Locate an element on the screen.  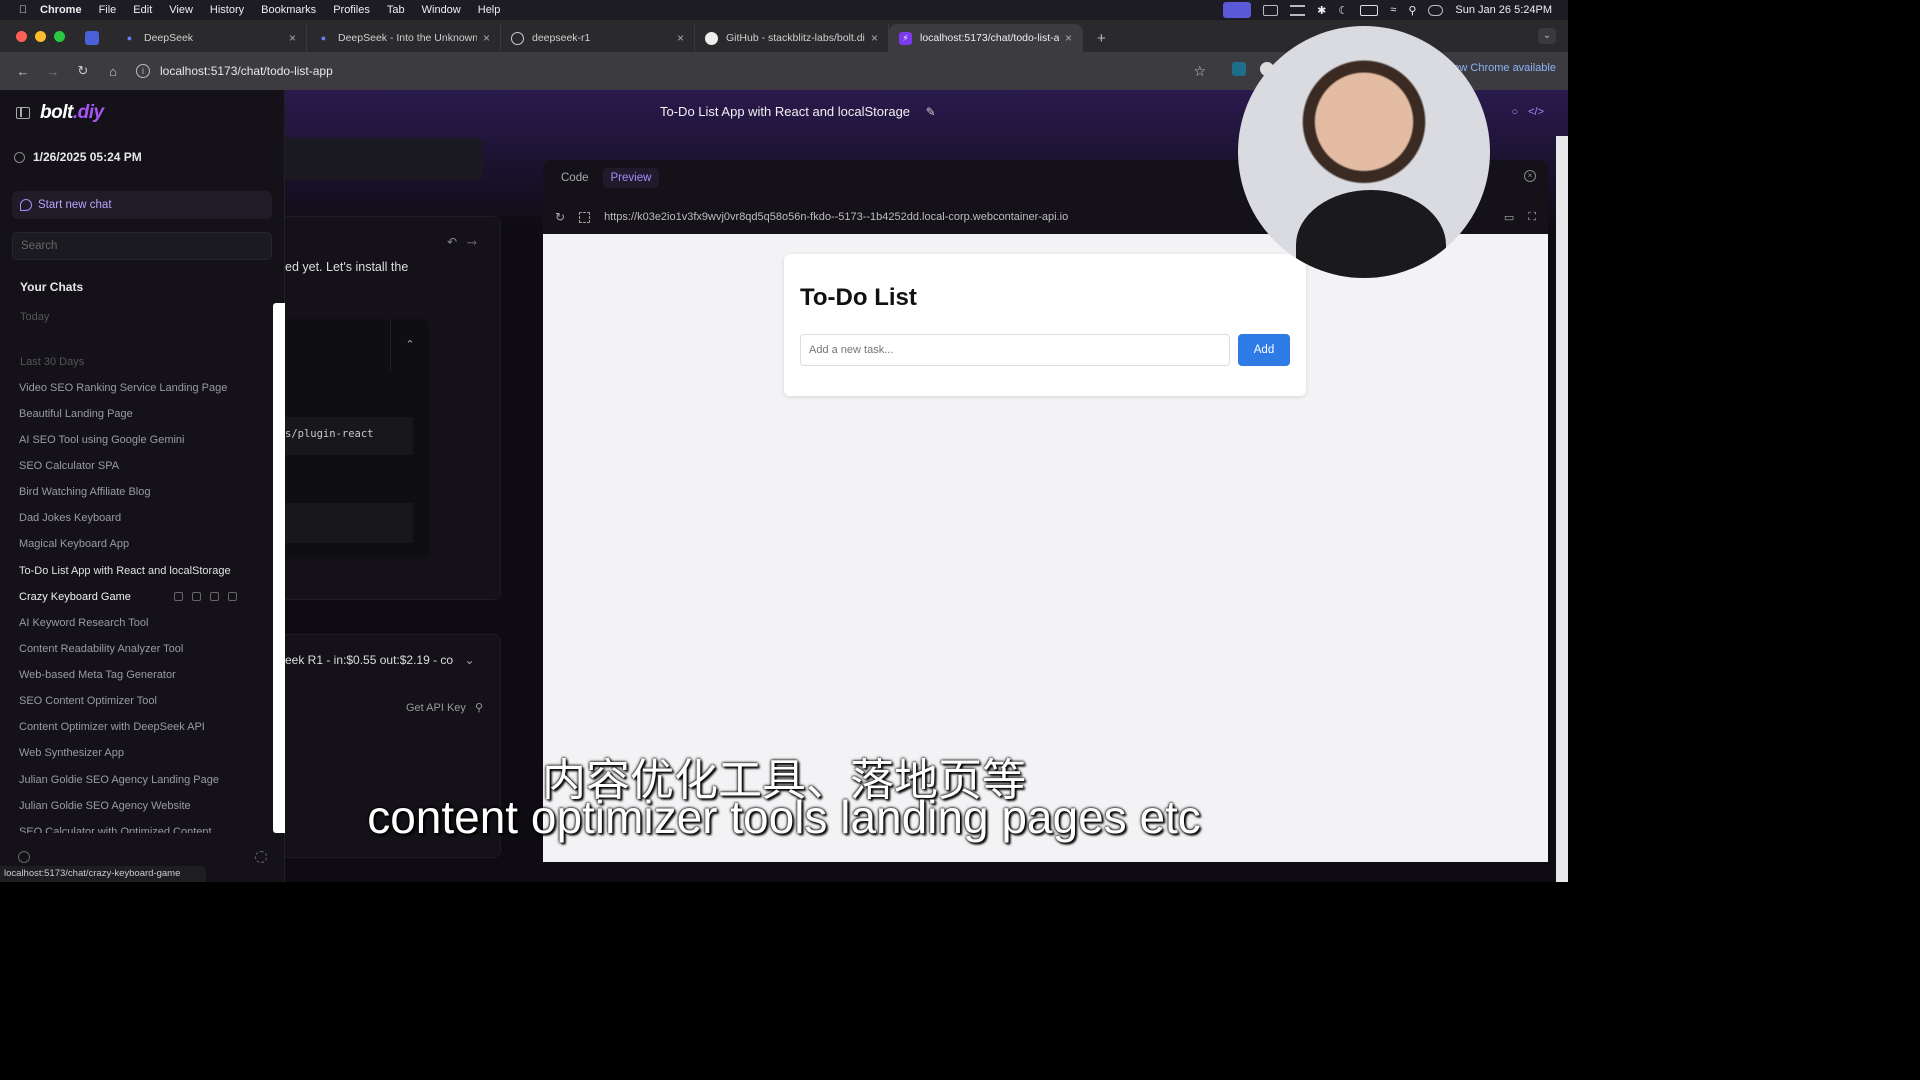
delete-trash-icon is located at coordinates (232, 596).